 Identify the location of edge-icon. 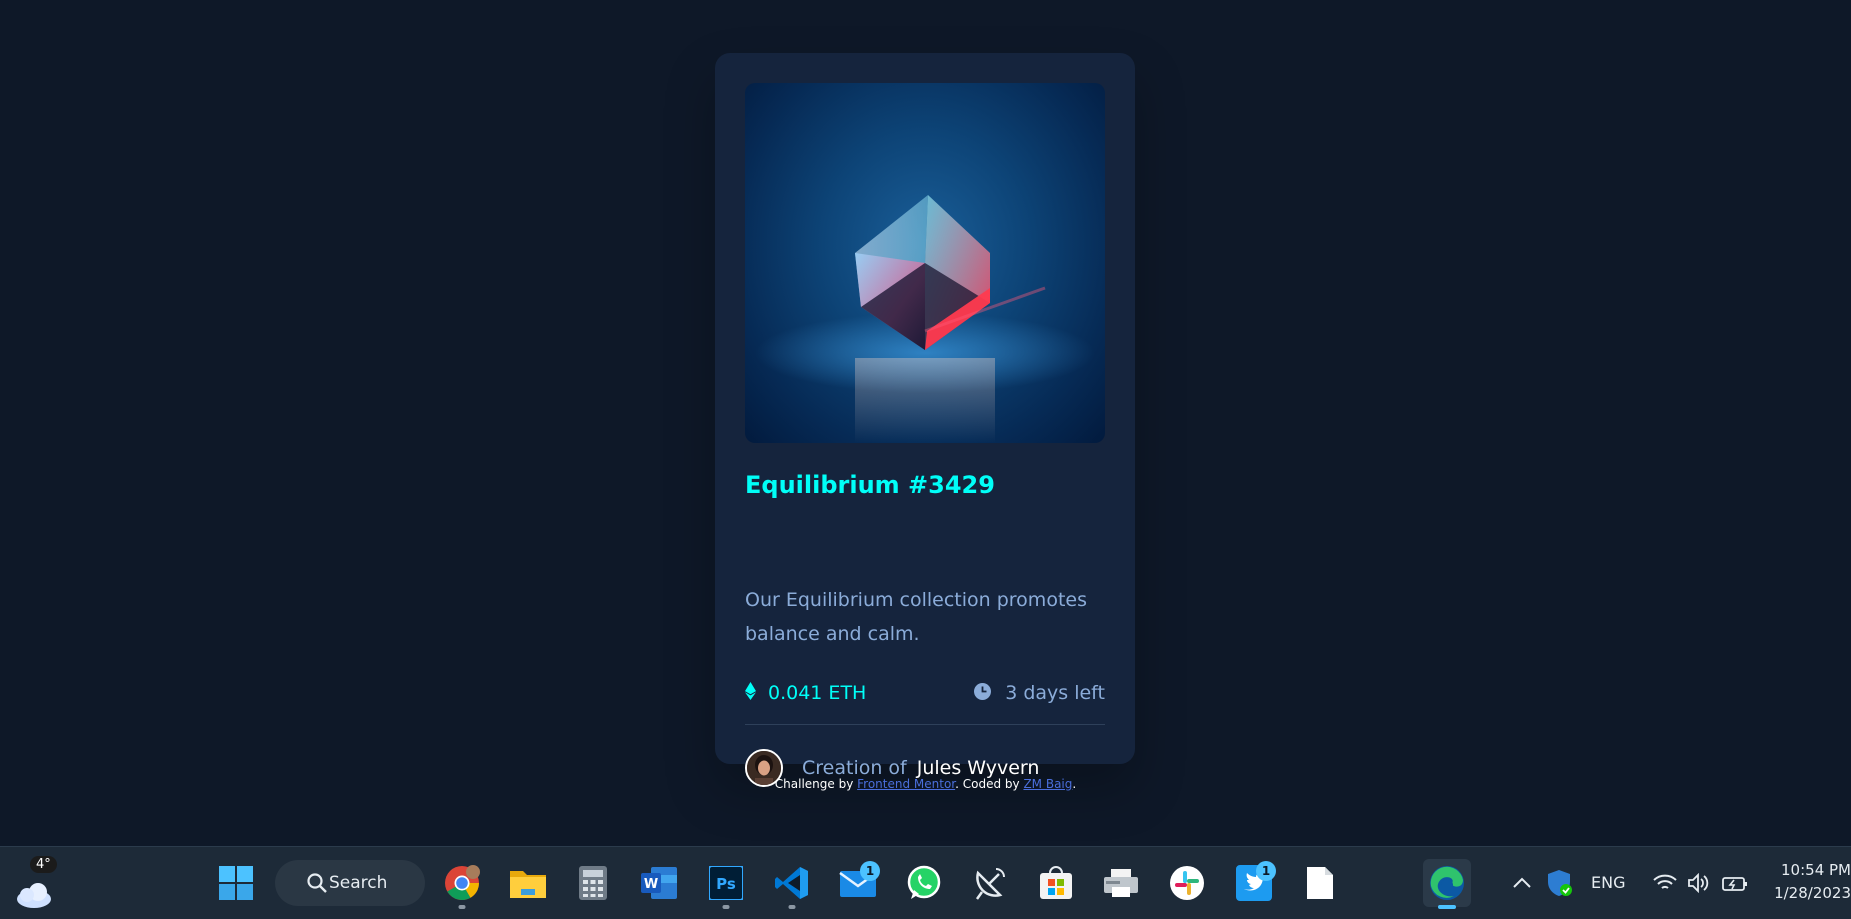
(1447, 883).